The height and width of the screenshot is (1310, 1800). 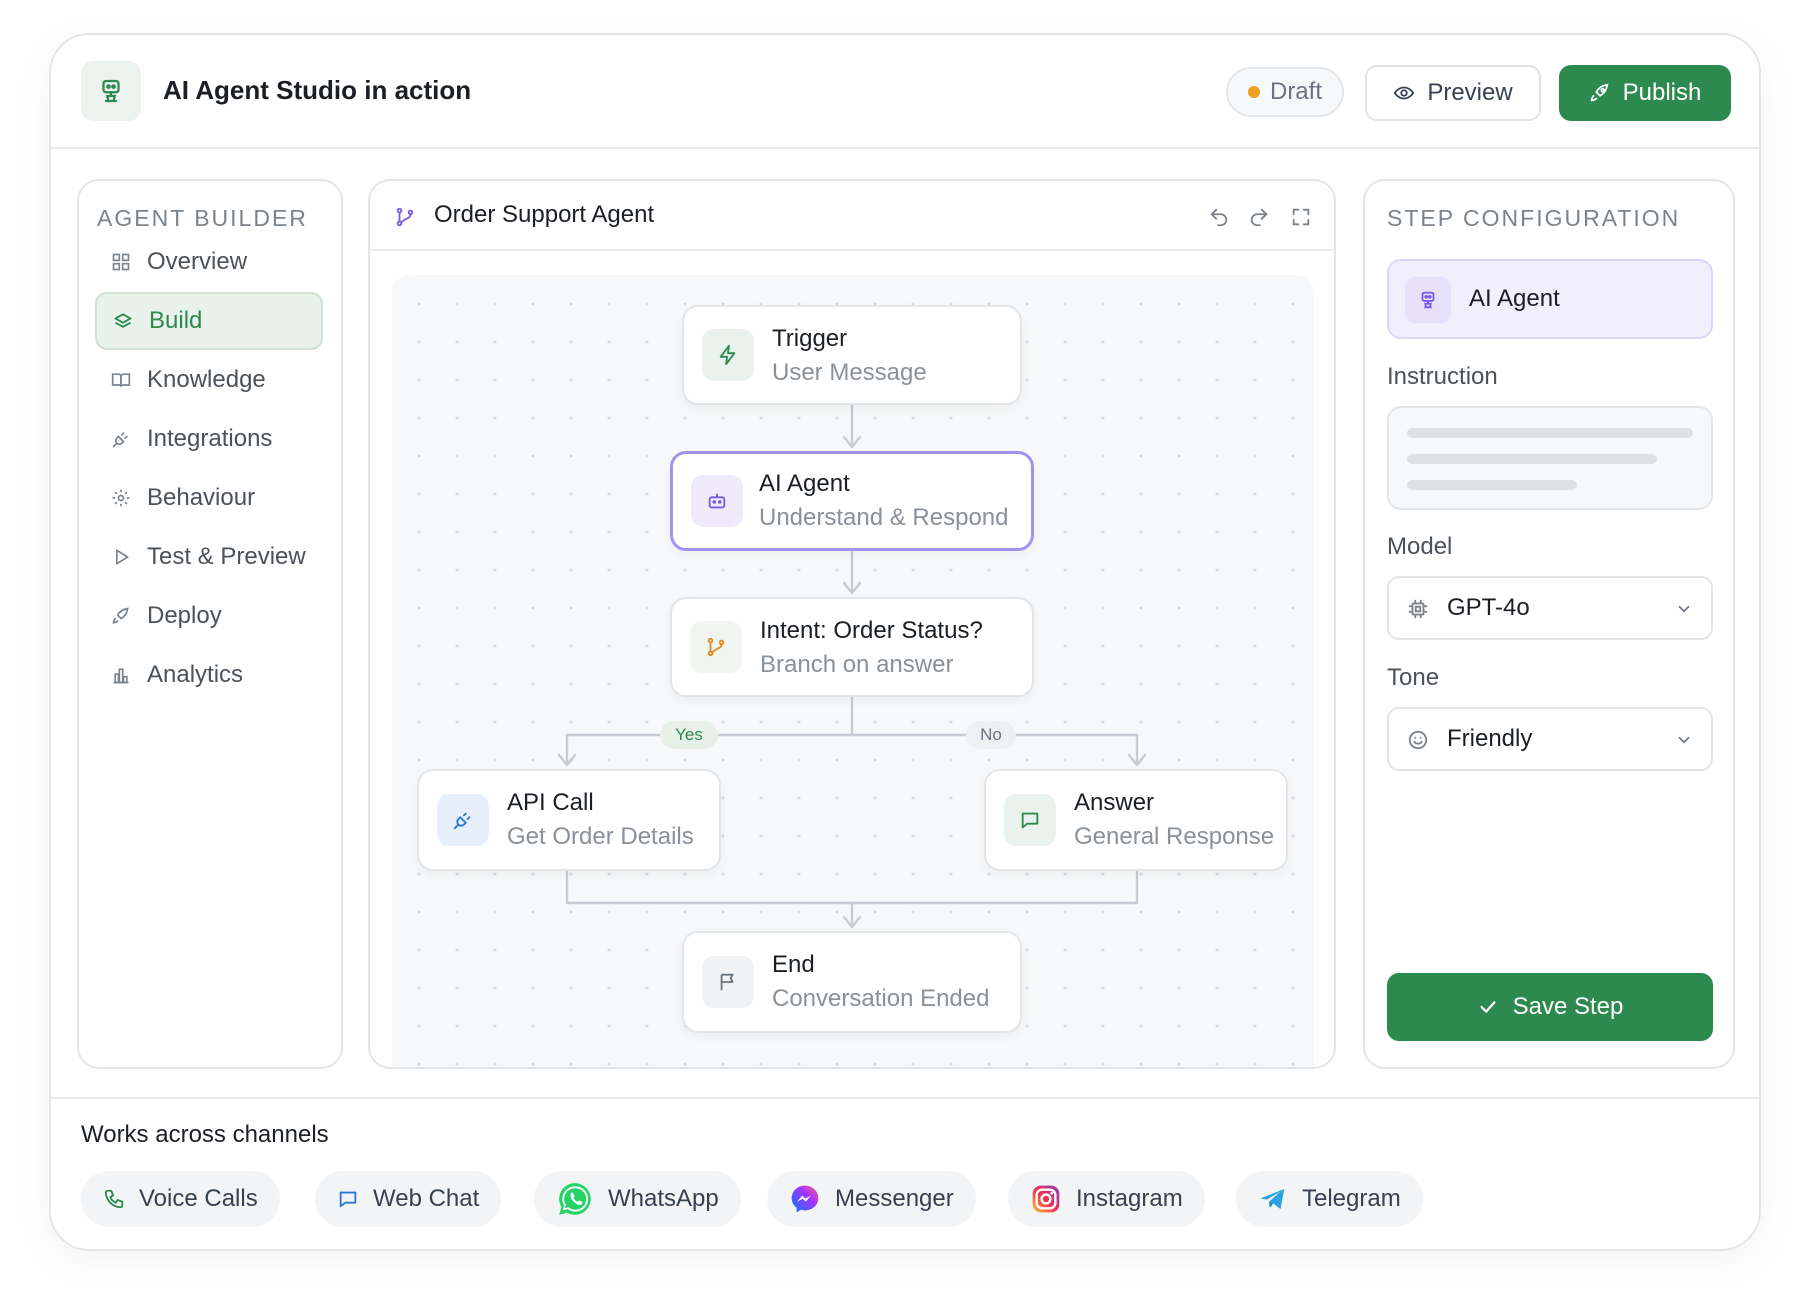 What do you see at coordinates (226, 556) in the screenshot?
I see `sidebar-item-label: Test & Preview` at bounding box center [226, 556].